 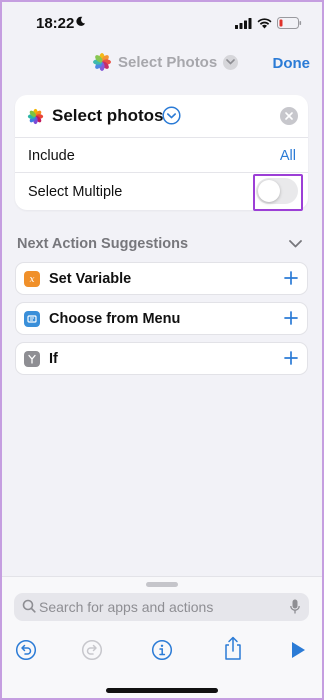 What do you see at coordinates (90, 279) in the screenshot?
I see `suggestion-label: Set Variable` at bounding box center [90, 279].